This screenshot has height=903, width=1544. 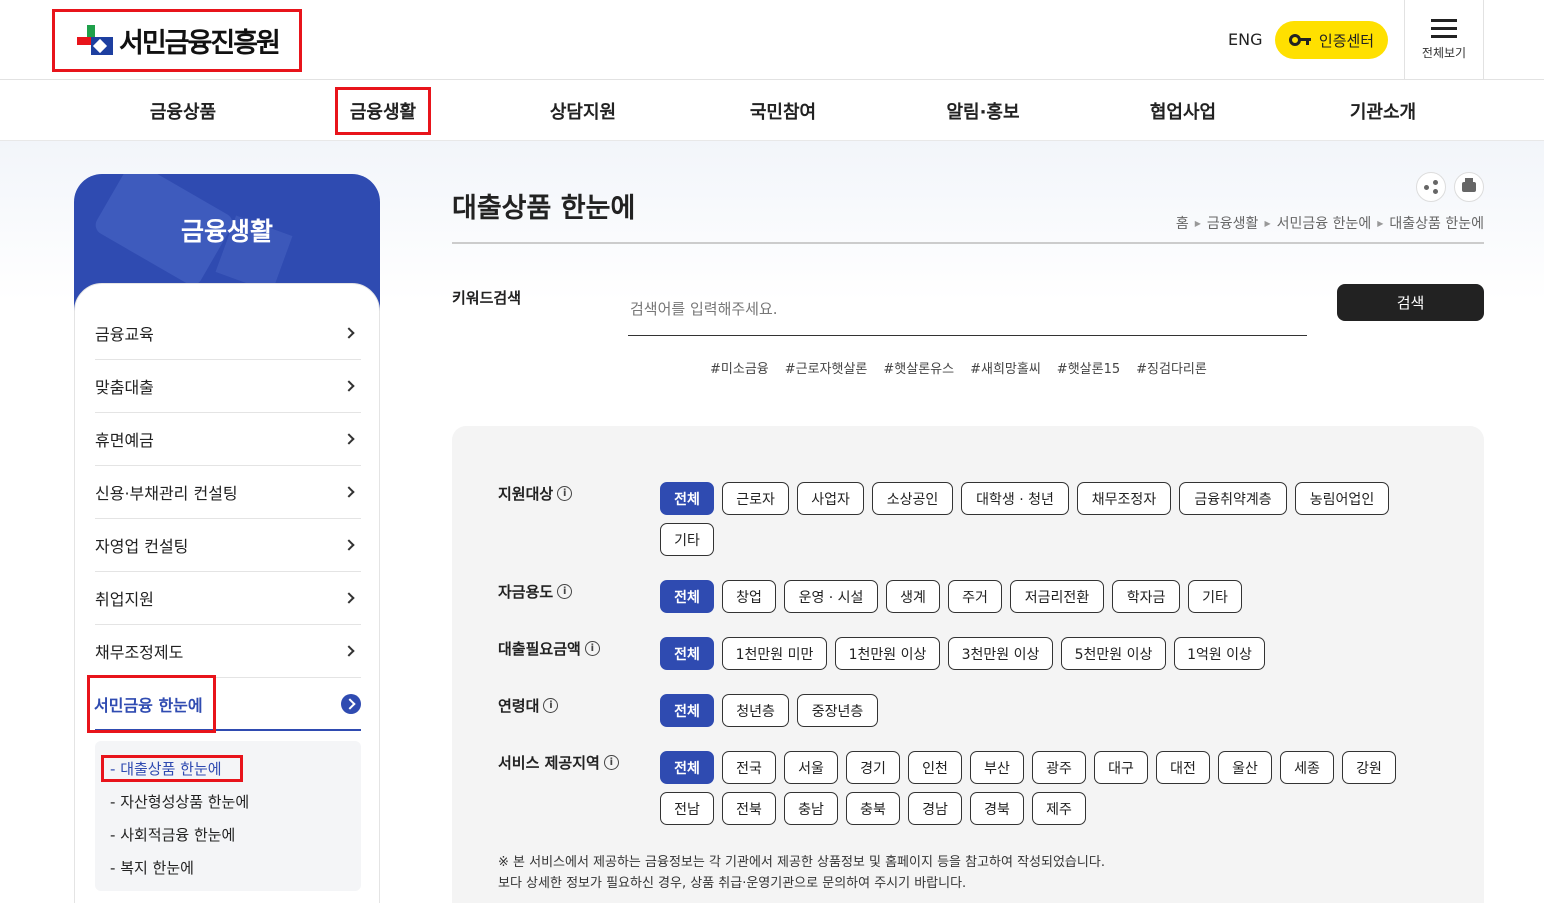 I want to click on chip-region-busan: 부산, so click(x=997, y=767).